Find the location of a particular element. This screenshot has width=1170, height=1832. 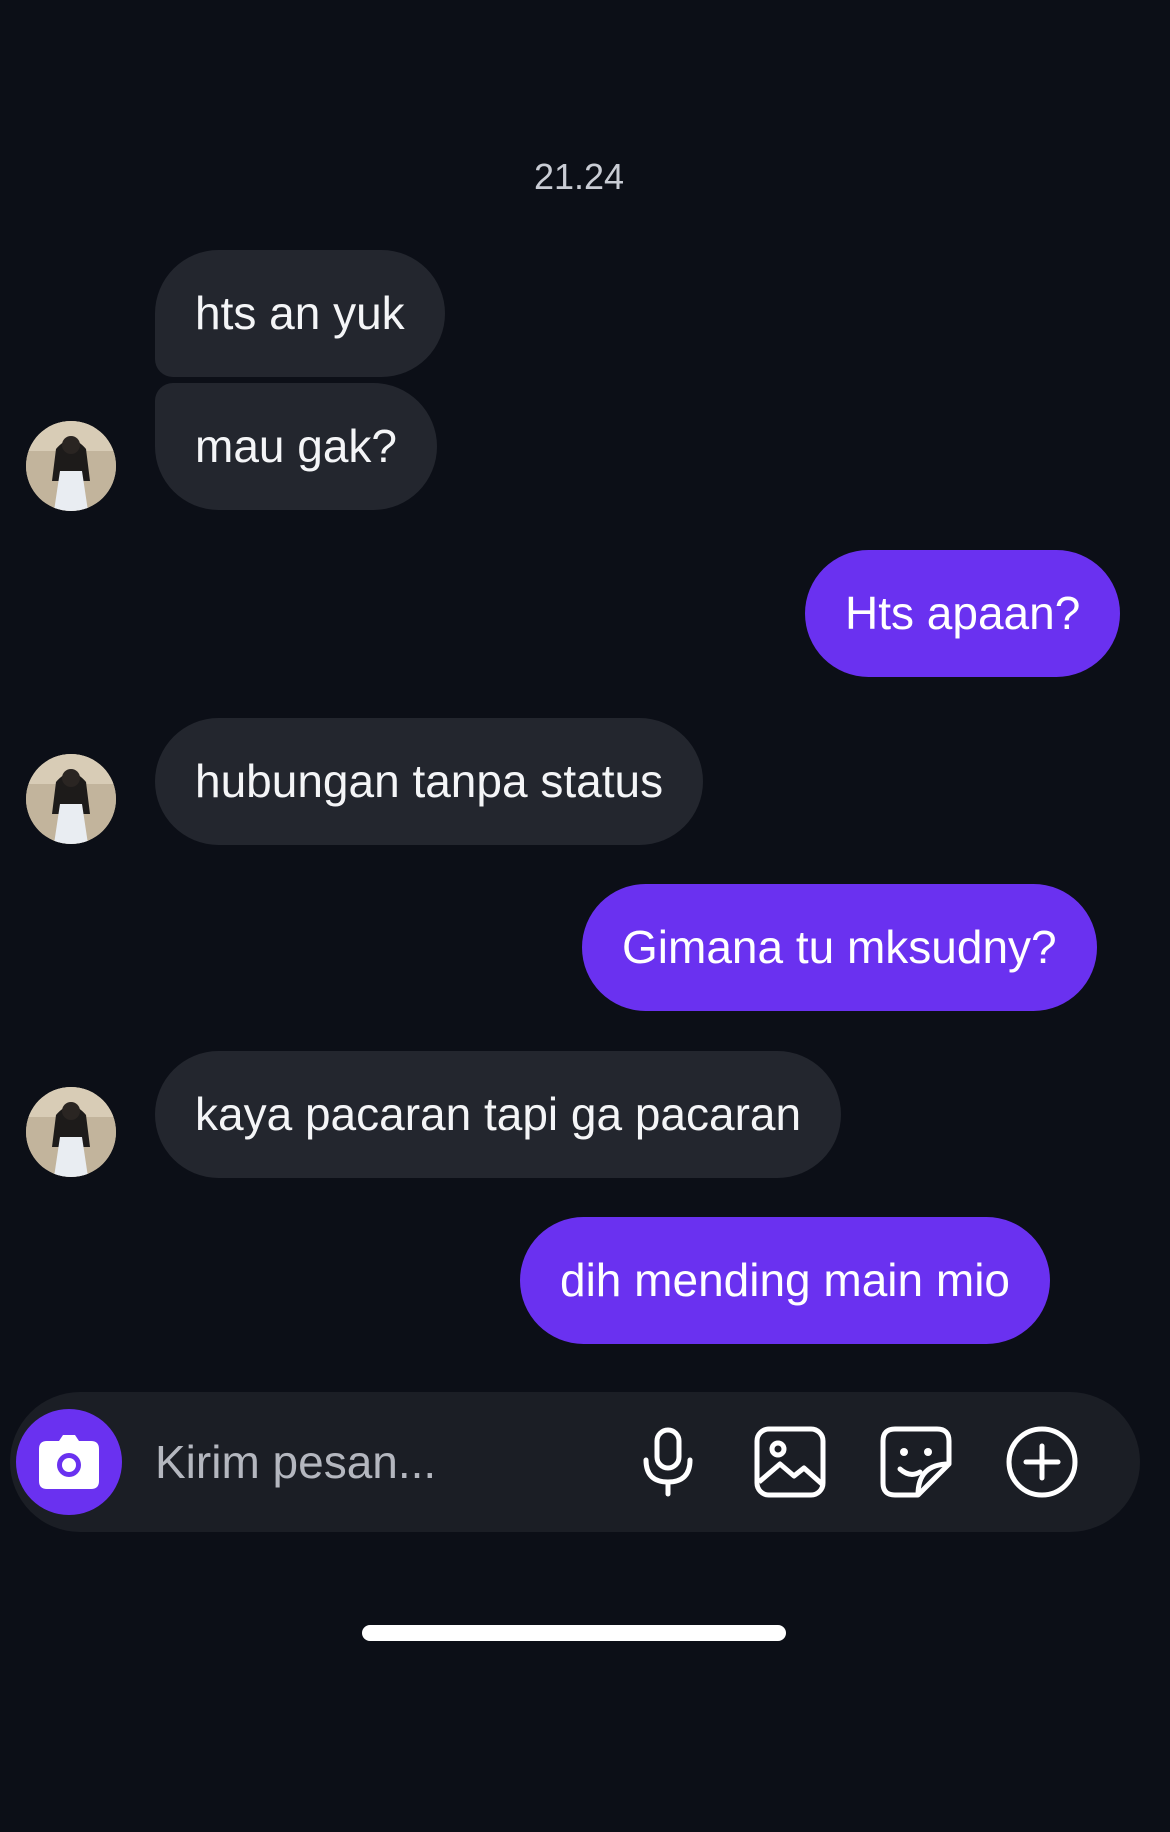

camera-icon is located at coordinates (69, 1462).